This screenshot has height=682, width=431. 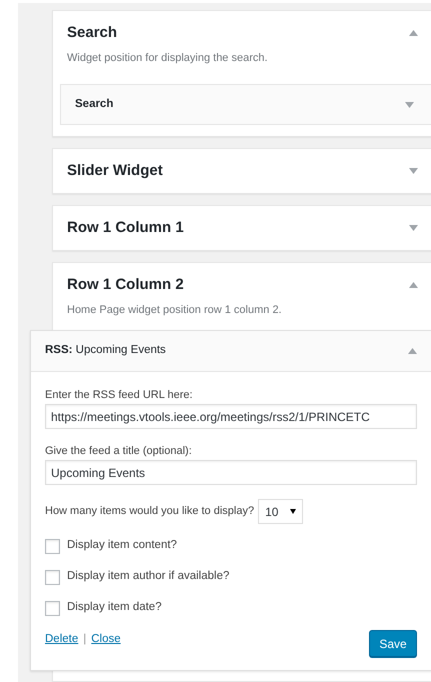 I want to click on sidebar-title: Slider Widget, so click(x=115, y=171).